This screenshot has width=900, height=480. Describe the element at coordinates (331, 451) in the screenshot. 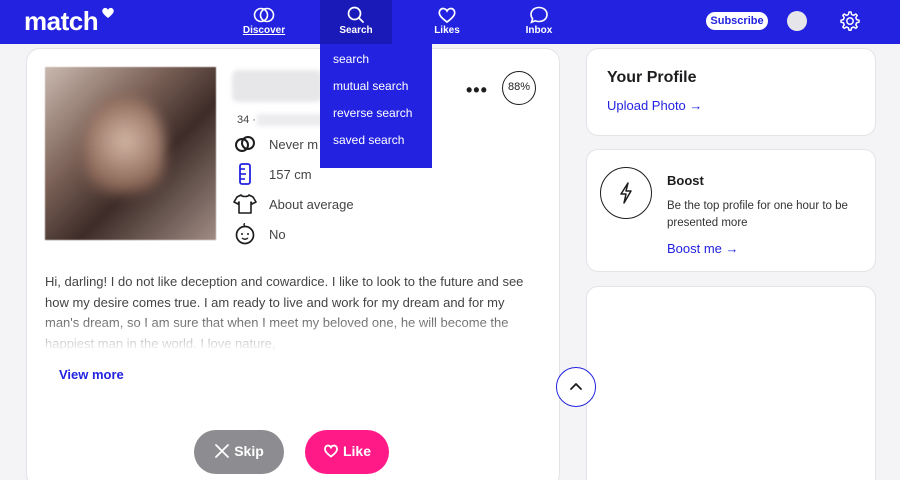

I see `heart-outline-icon` at that location.